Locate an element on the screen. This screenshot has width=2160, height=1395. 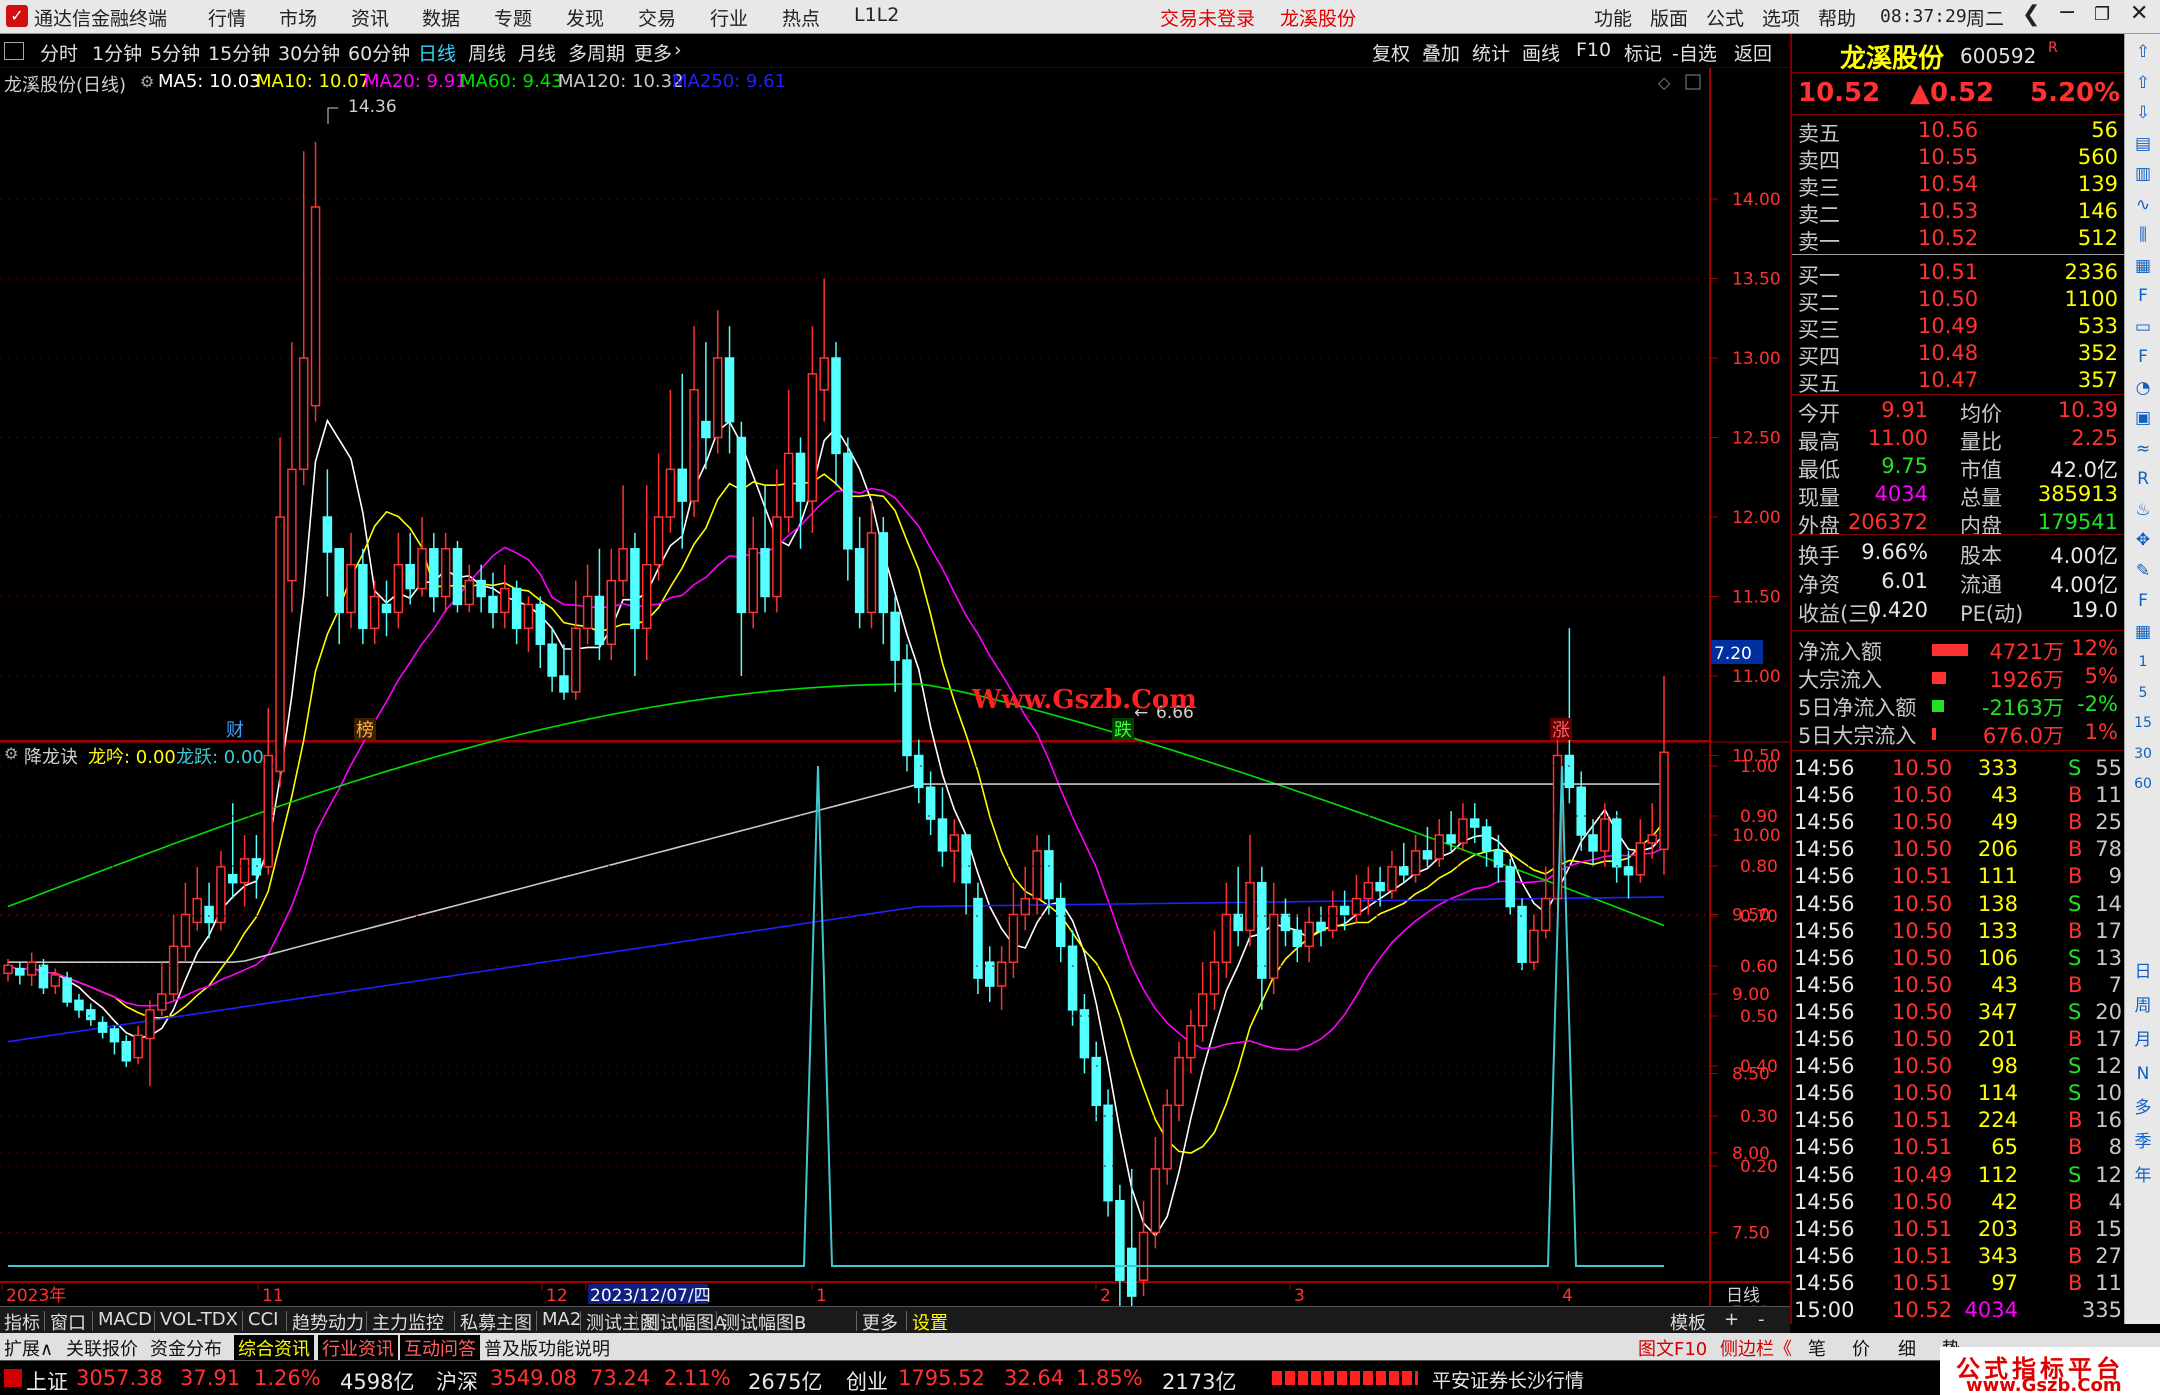
bid-row: 买三 10.49 533 is located at coordinates (1959, 328).